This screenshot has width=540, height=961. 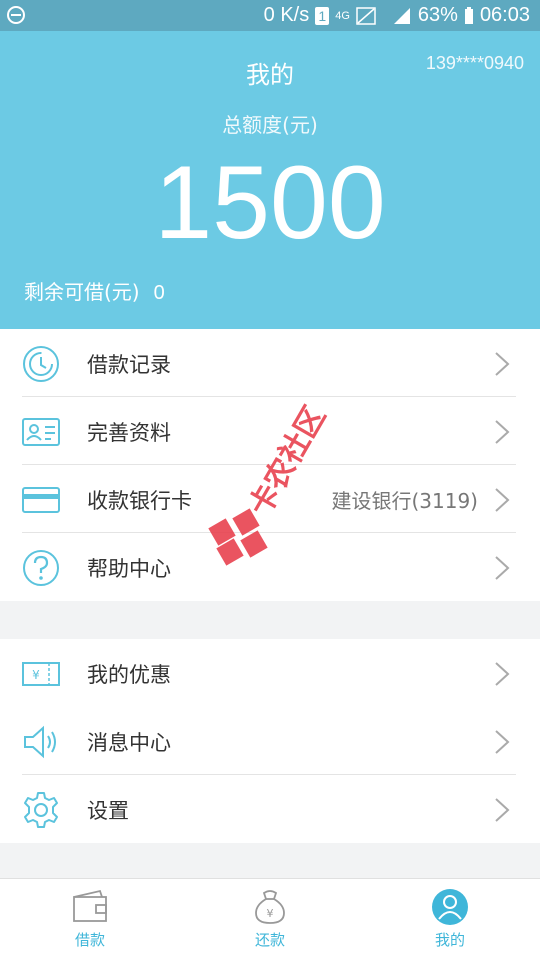 I want to click on watermark-text: 卡农社区, so click(x=288, y=461).